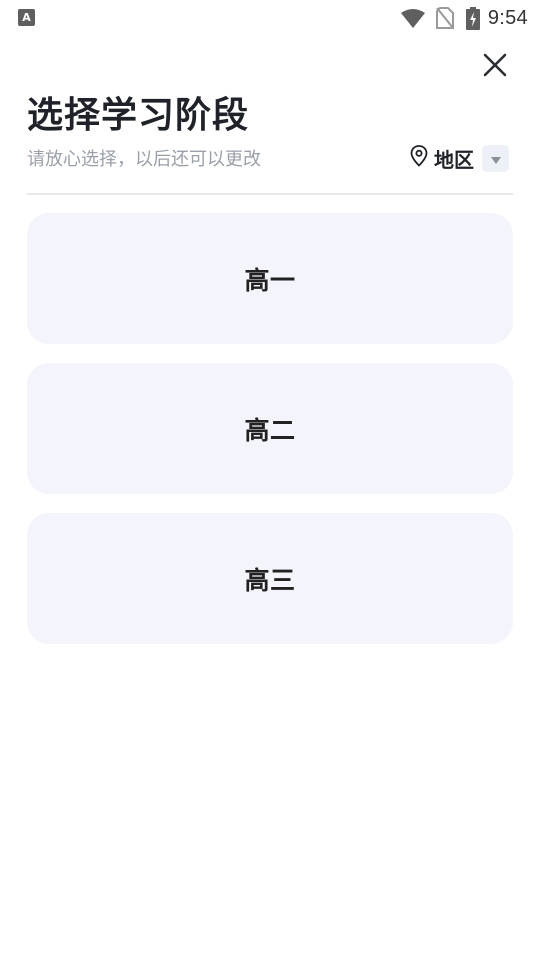 The height and width of the screenshot is (960, 540). Describe the element at coordinates (464, 18) in the screenshot. I see `status-icons: 9:54` at that location.